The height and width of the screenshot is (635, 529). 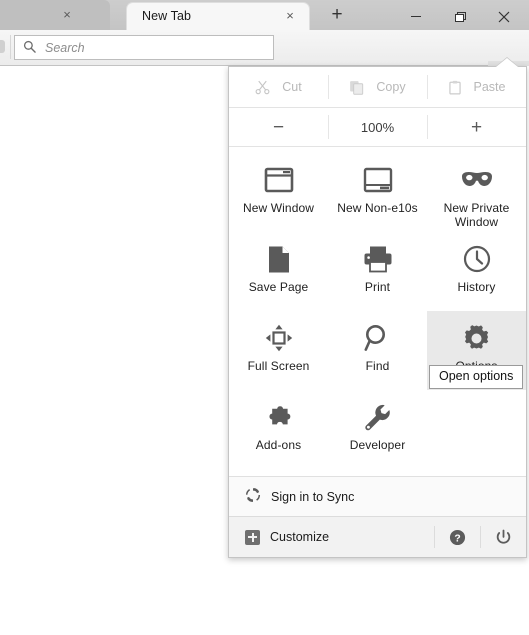 I want to click on menu-item-label: Full Screen, so click(x=278, y=366).